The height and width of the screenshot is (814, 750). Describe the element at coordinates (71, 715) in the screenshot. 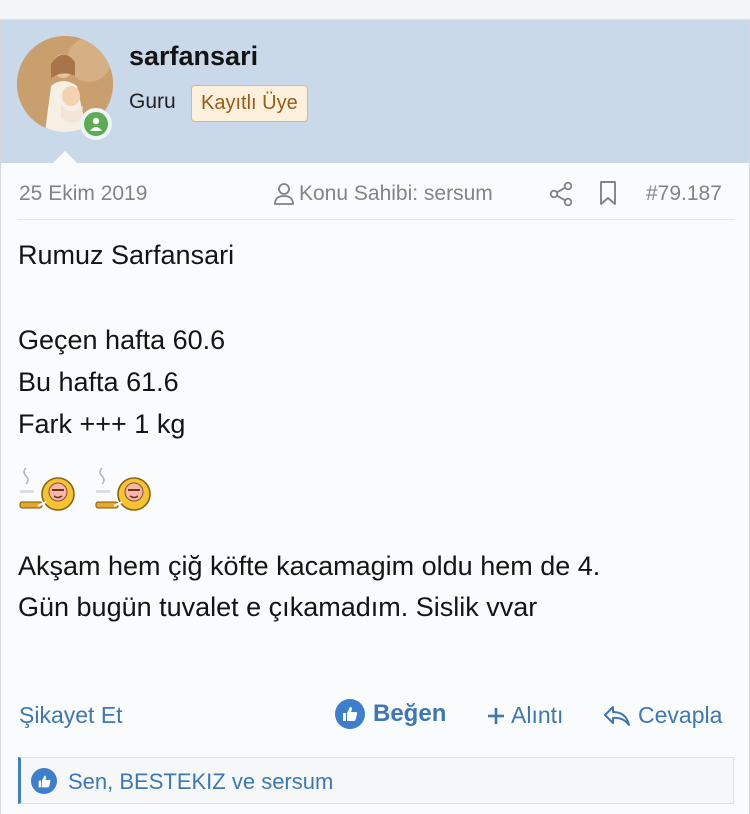

I see `report-link: Şikayet Et` at that location.